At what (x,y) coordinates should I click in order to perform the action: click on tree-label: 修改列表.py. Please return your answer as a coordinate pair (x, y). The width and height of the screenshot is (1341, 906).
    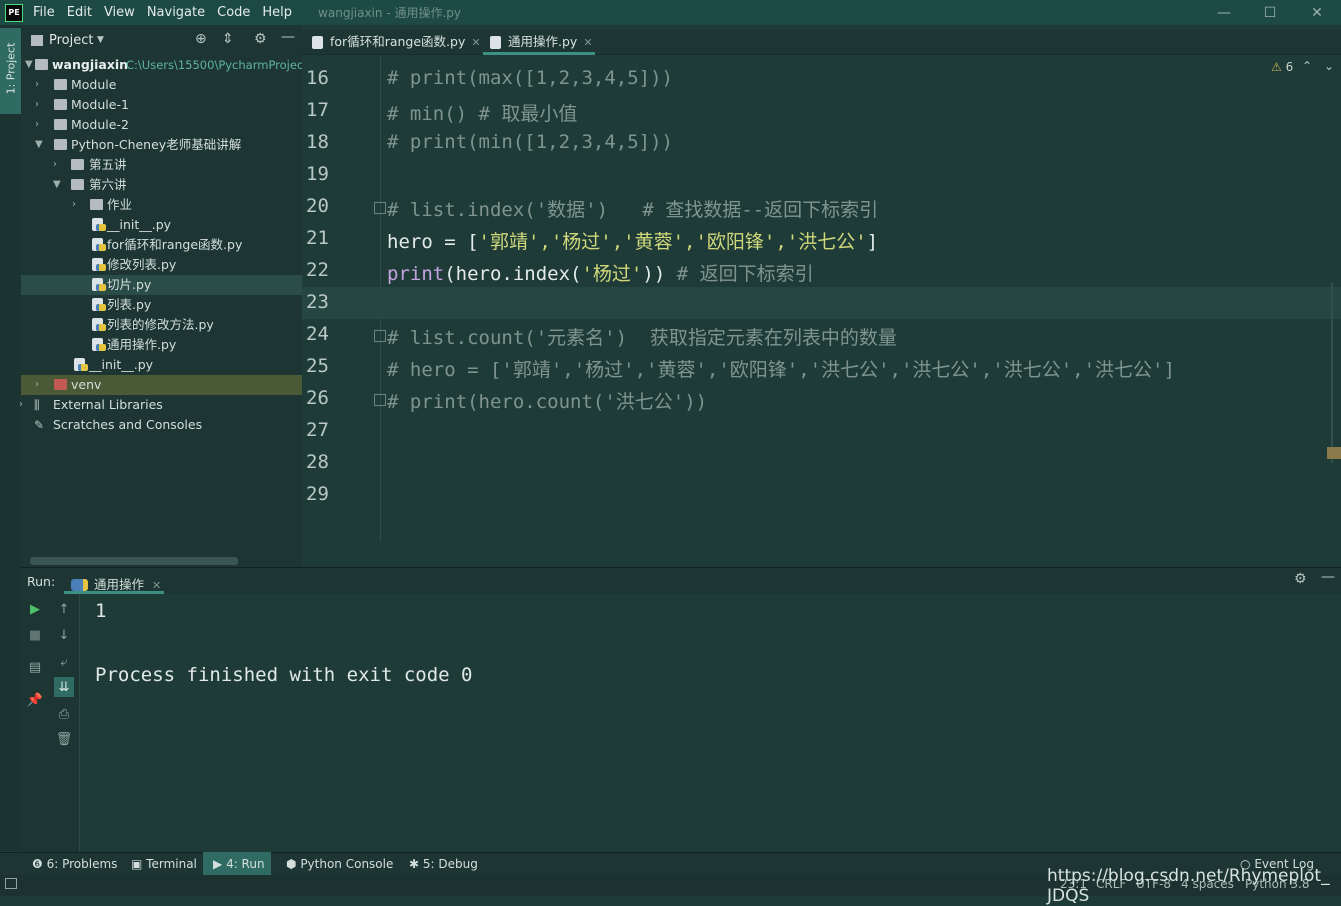
    Looking at the image, I should click on (142, 264).